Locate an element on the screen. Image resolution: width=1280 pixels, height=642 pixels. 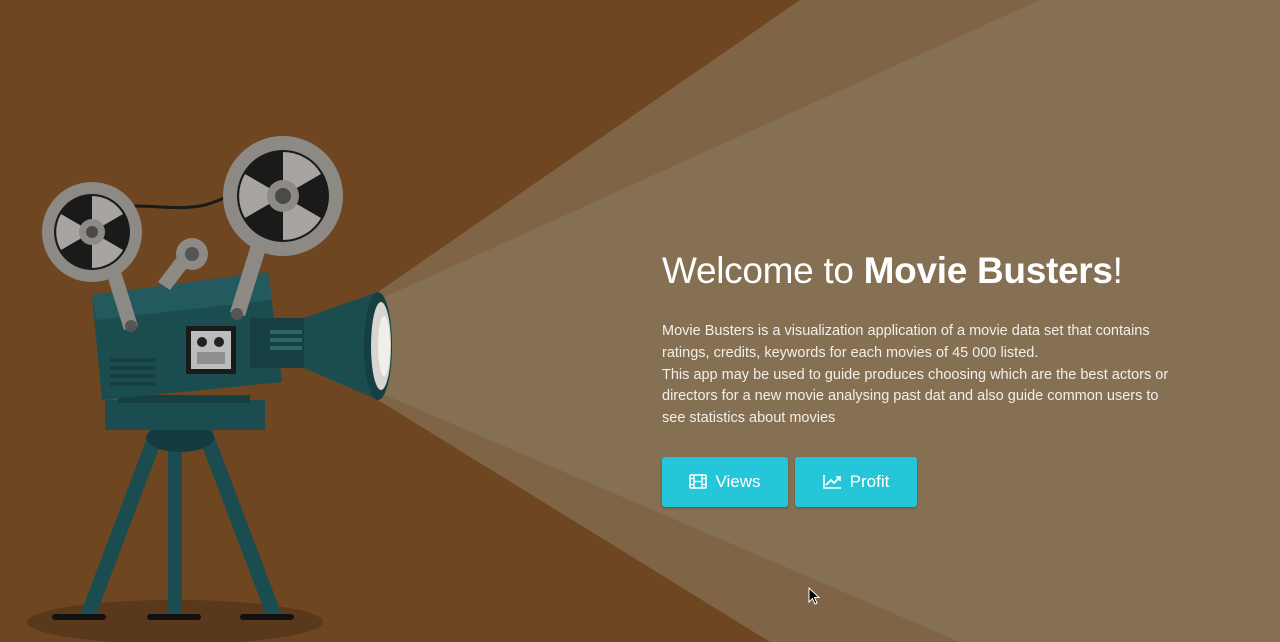
views-button: Views is located at coordinates (725, 481).